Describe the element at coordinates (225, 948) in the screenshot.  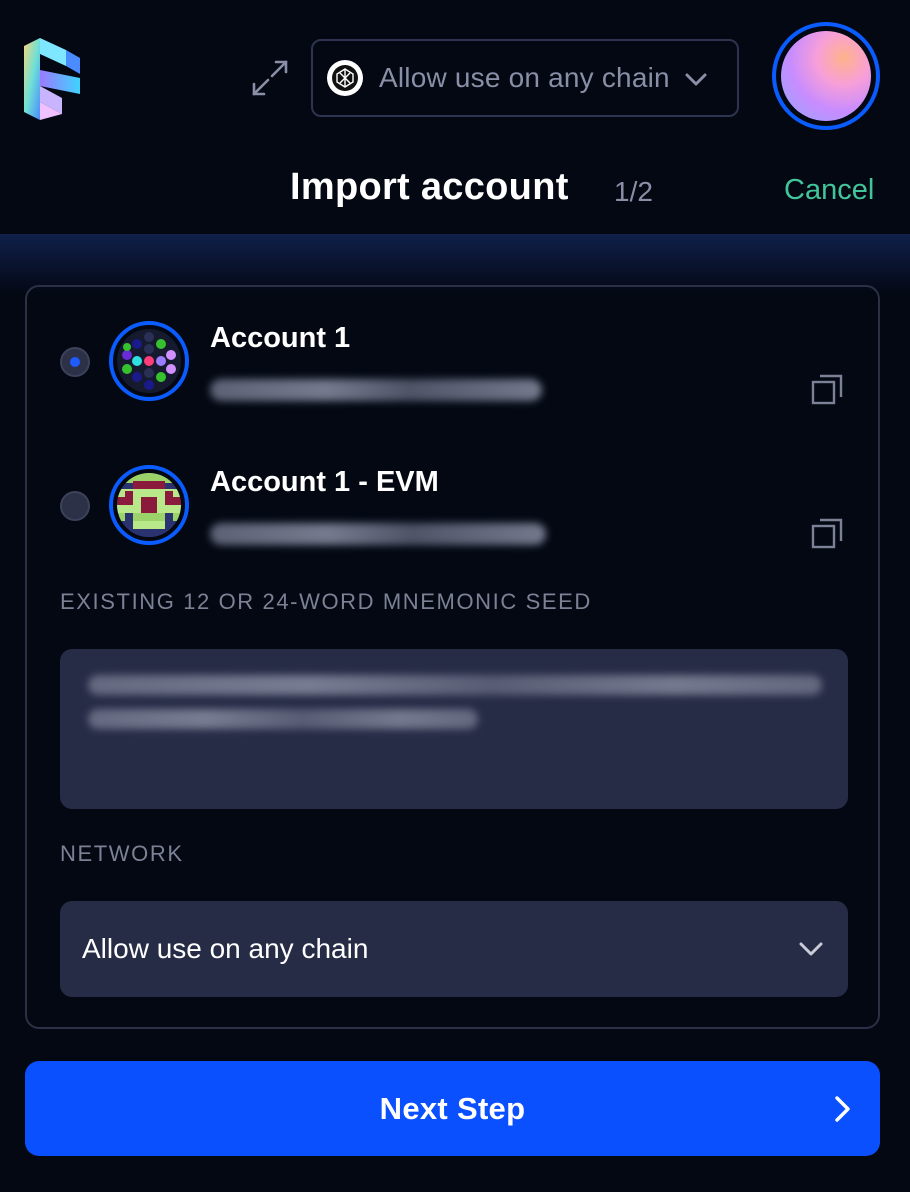
I see `network-select-value: Allow use on any chain` at that location.